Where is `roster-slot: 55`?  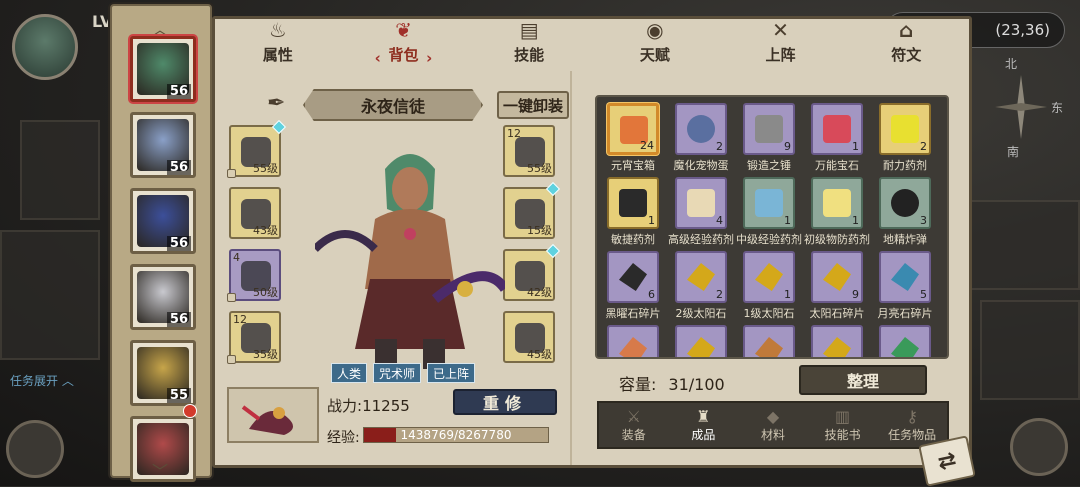
roster-slot: 55 is located at coordinates (163, 373).